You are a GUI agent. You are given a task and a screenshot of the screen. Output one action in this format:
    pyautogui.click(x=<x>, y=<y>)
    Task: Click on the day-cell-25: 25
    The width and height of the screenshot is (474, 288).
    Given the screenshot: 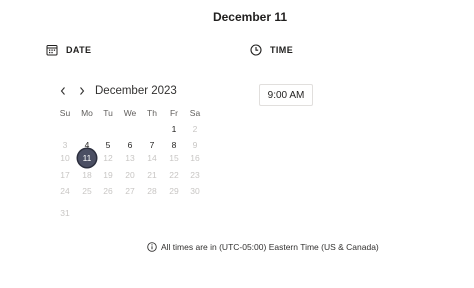 What is the action you would take?
    pyautogui.click(x=87, y=191)
    